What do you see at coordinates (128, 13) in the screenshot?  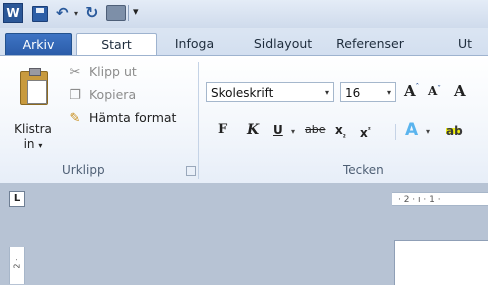 I see `qat-separator` at bounding box center [128, 13].